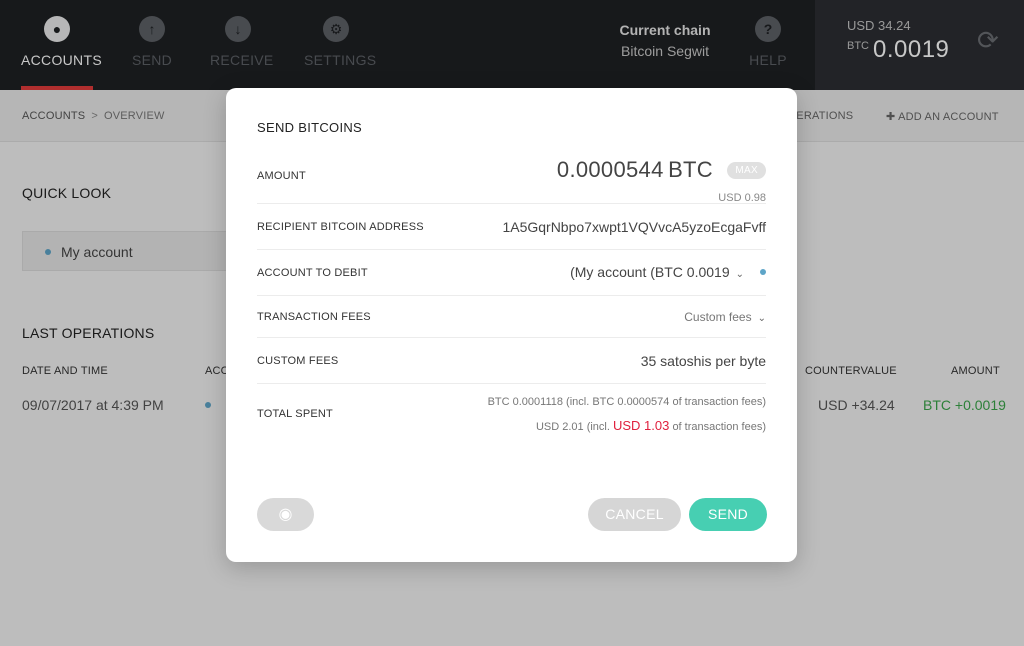 This screenshot has height=646, width=1024. Describe the element at coordinates (650, 272) in the screenshot. I see `account-select-value: (My account (BTC 0.0019` at that location.